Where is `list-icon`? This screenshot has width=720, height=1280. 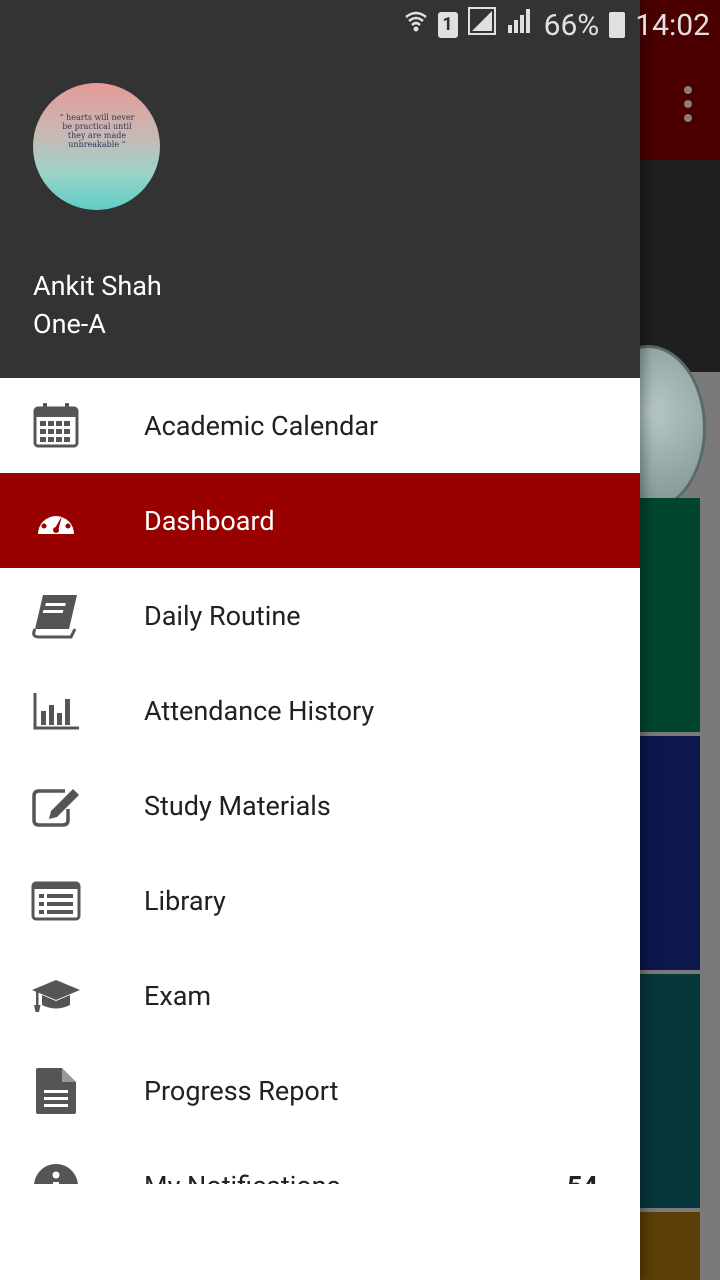
list-icon is located at coordinates (56, 901).